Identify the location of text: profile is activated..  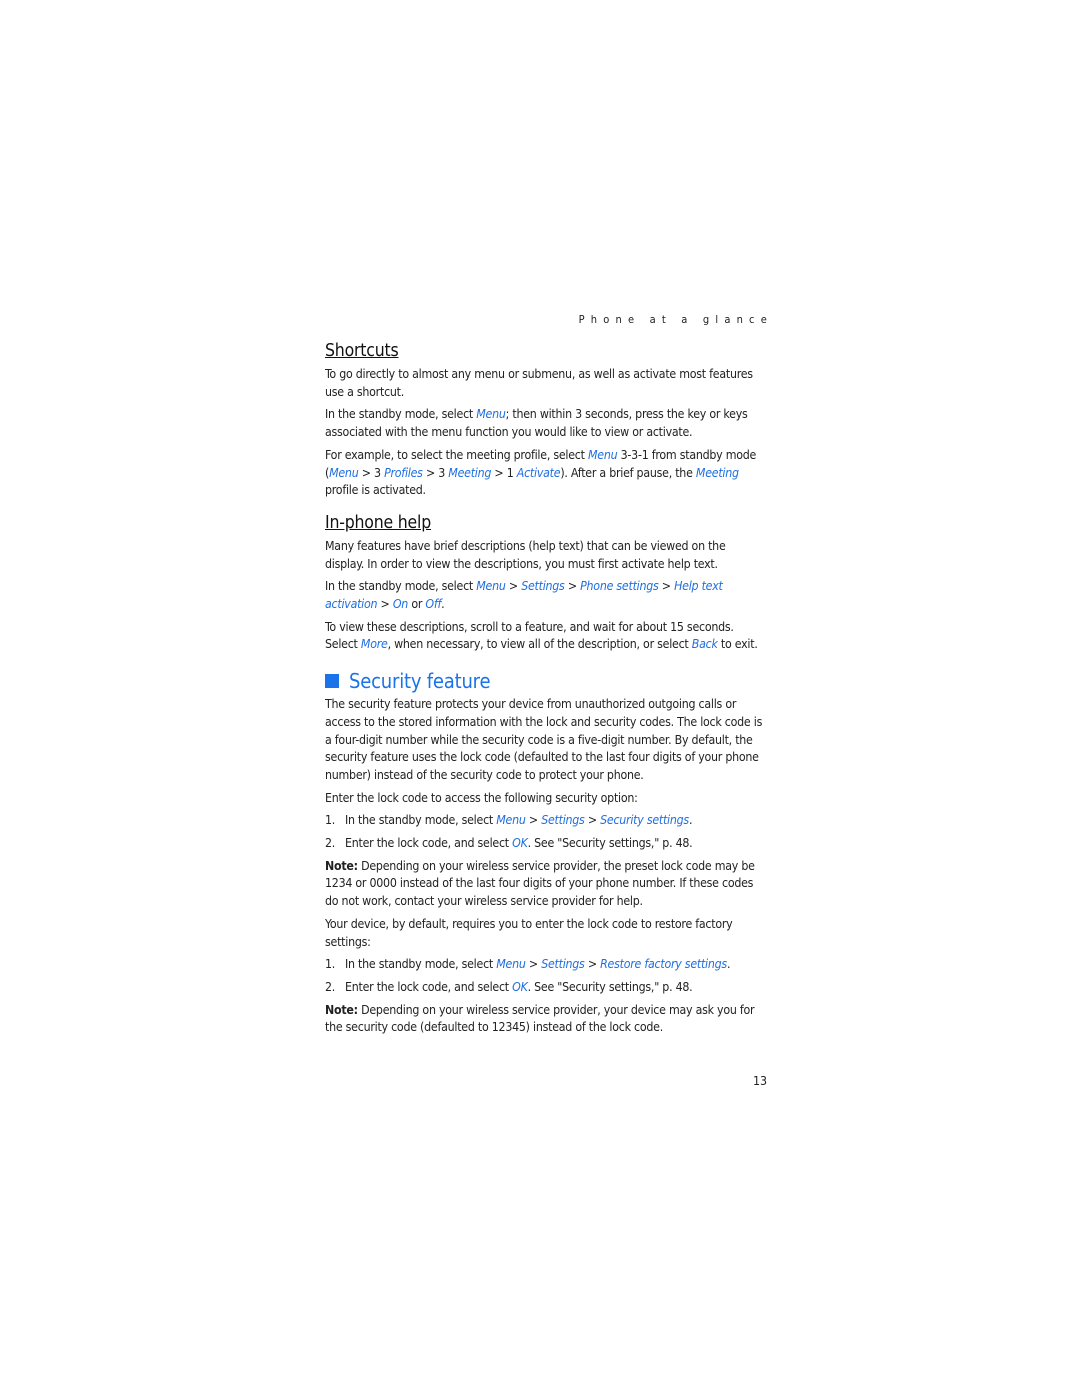
(375, 490).